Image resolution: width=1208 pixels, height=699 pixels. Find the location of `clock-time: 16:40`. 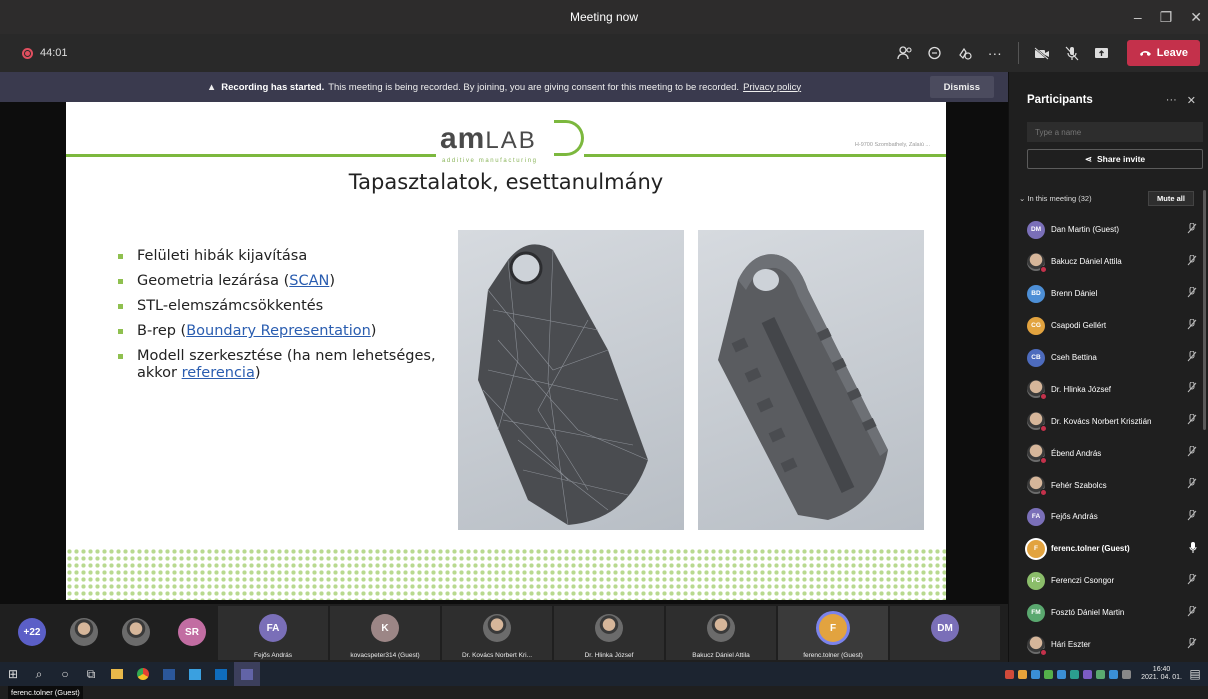

clock-time: 16:40 is located at coordinates (1161, 669).